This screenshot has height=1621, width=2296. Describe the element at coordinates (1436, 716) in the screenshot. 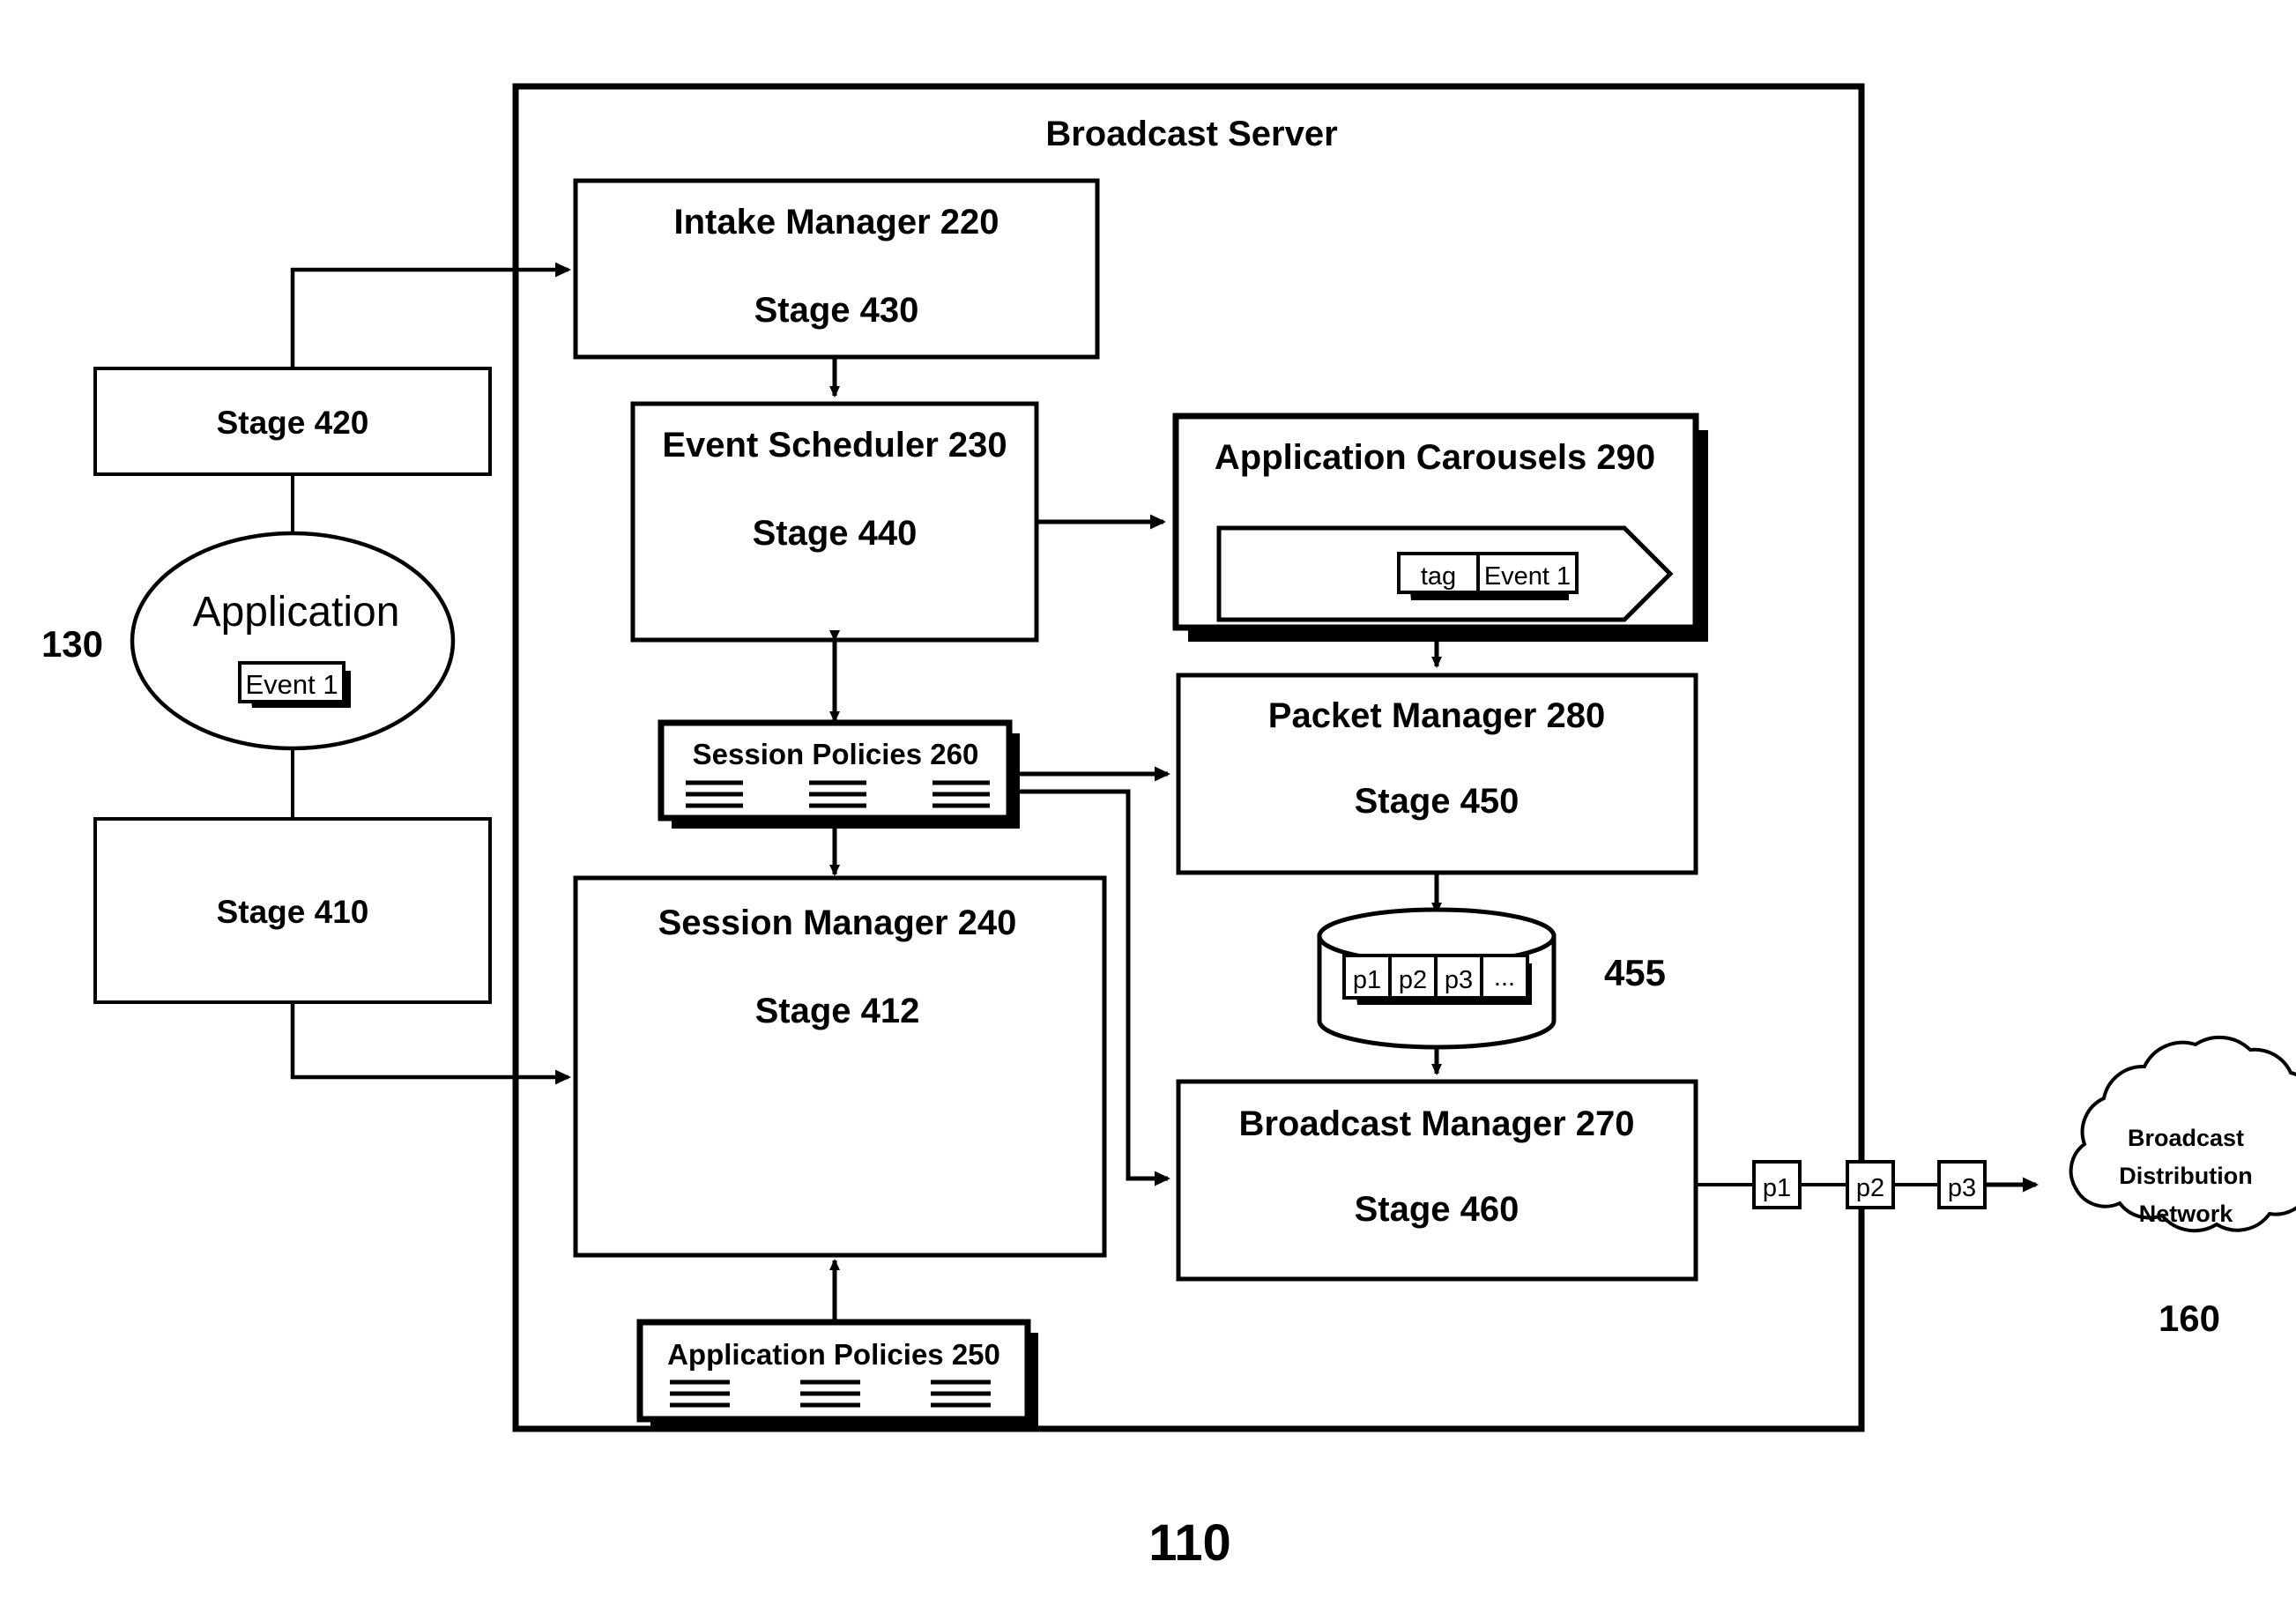

I see `packet-manager-title: Packet Manager 280` at that location.